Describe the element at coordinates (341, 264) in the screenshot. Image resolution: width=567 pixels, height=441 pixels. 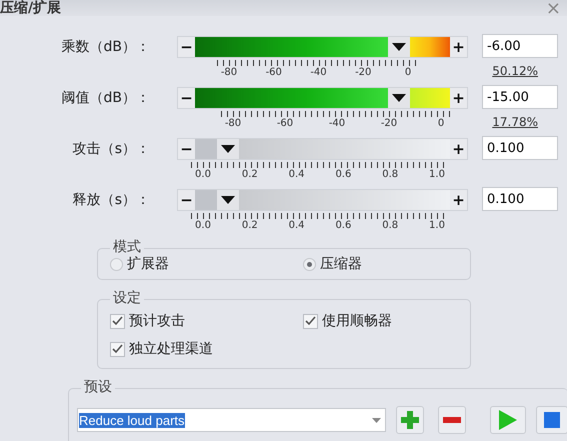
I see `radio-label: 压缩器` at that location.